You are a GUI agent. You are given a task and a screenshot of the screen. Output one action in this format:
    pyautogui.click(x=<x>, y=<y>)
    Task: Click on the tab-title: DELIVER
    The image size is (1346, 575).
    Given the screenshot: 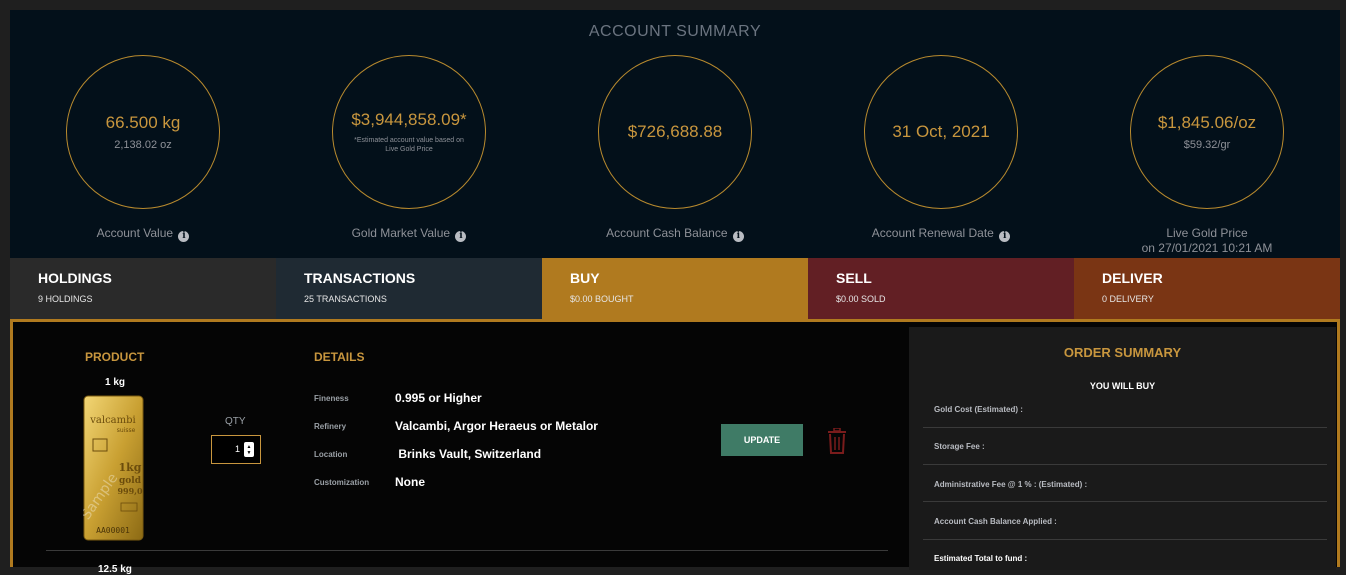 What is the action you would take?
    pyautogui.click(x=1132, y=278)
    